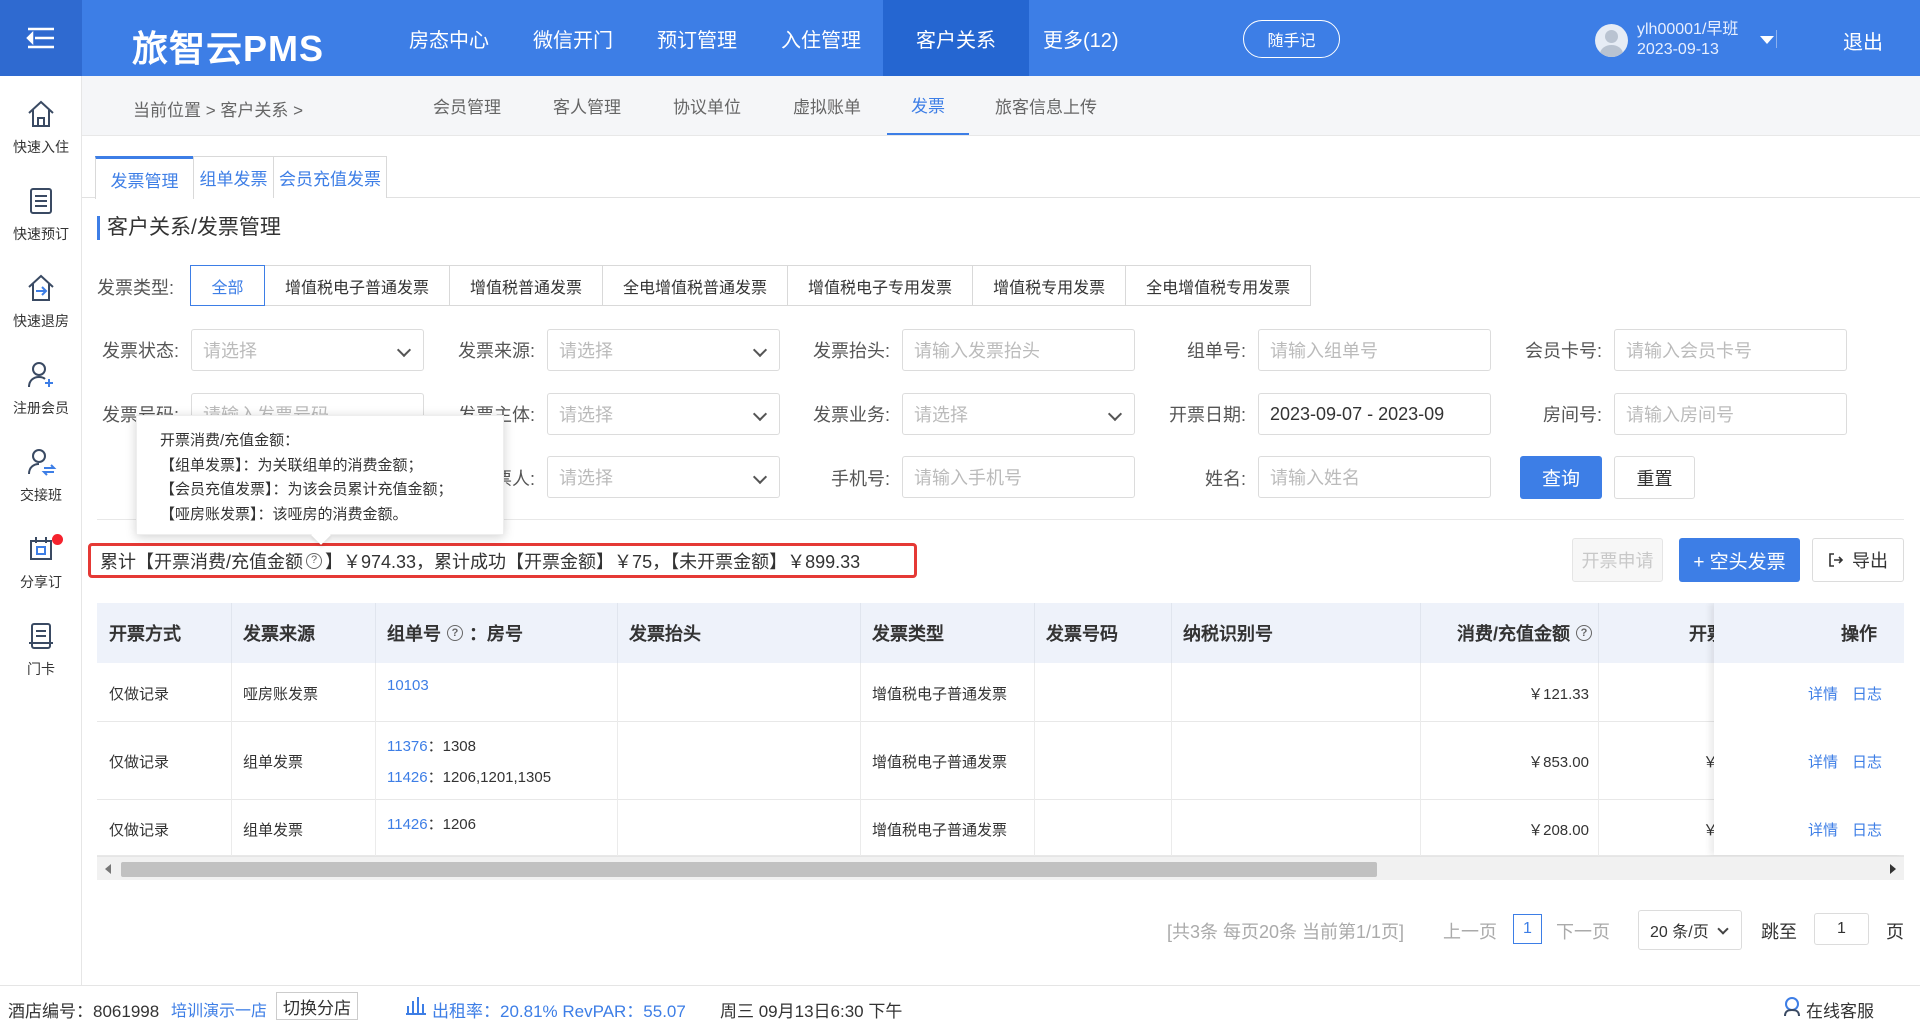  I want to click on th-order-room: 组单号 ? ：房号, so click(449, 633).